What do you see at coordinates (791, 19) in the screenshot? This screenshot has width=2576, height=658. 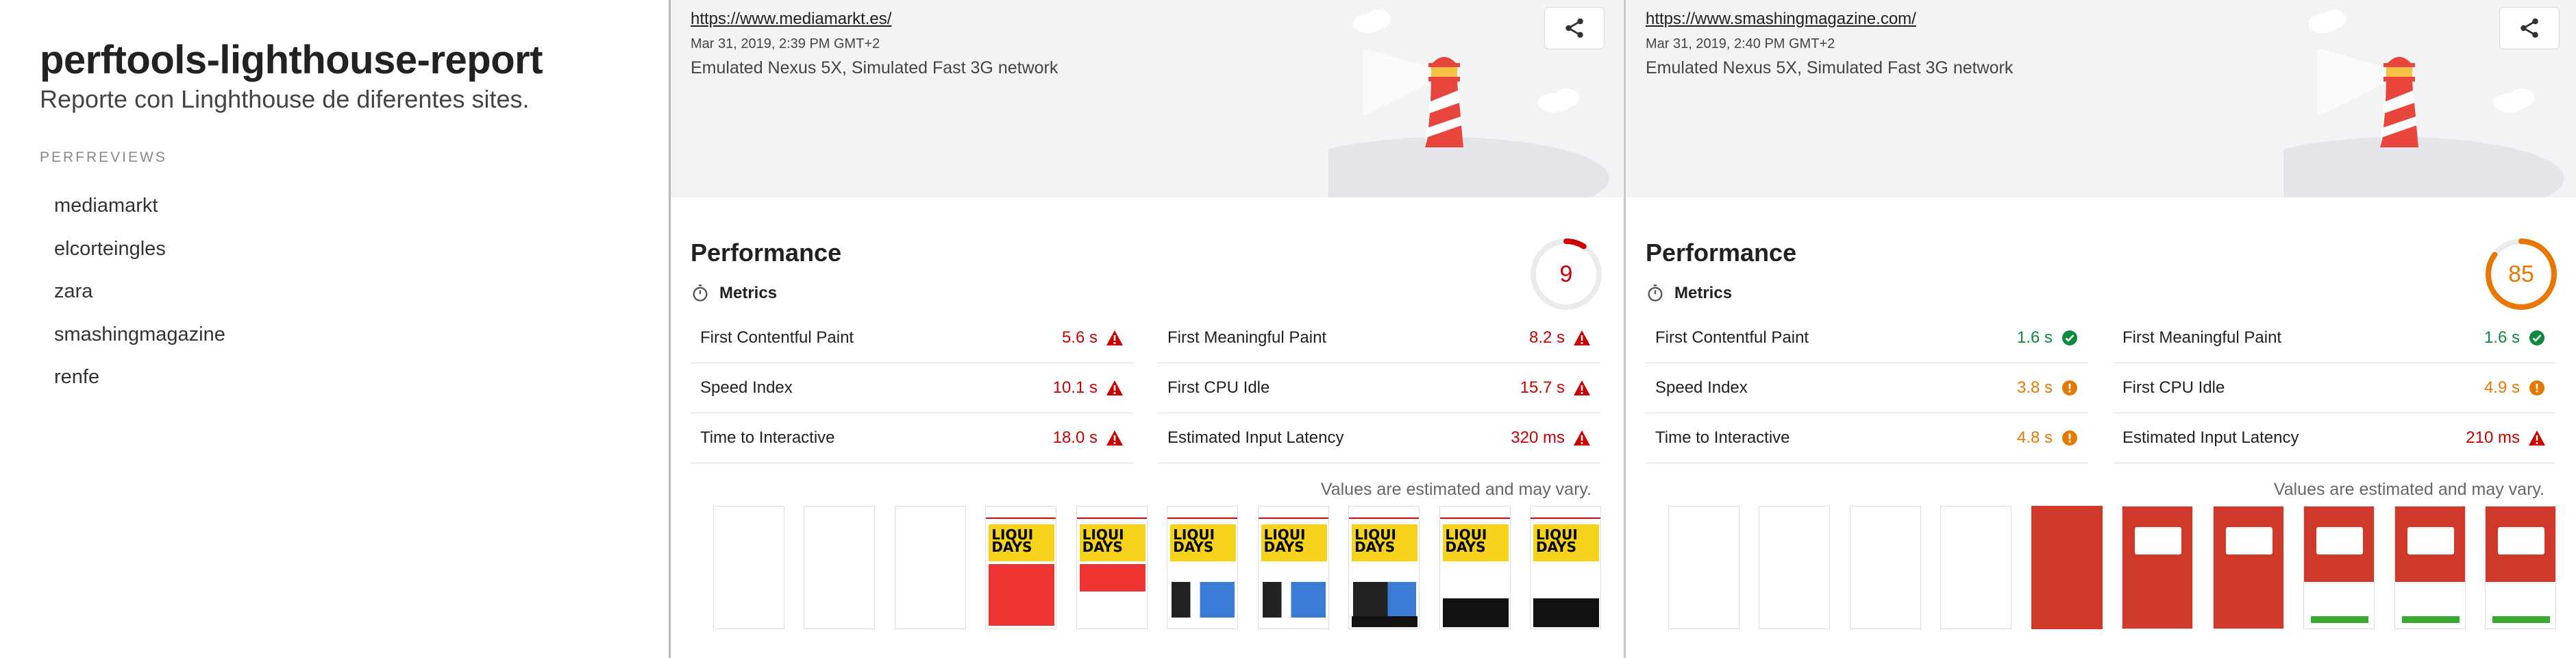 I see `report-url-link: https://www.mediamarkt.es/` at bounding box center [791, 19].